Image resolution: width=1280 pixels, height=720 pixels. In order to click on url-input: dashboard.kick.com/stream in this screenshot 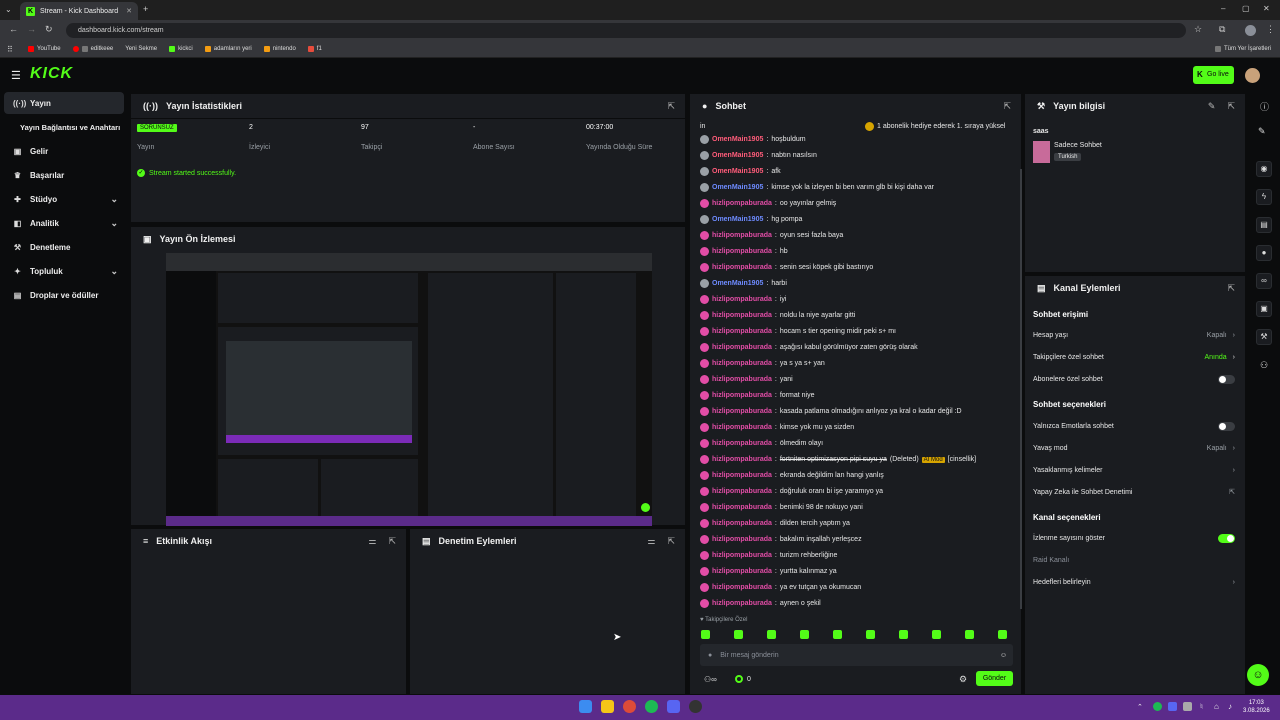, I will do `click(626, 30)`.